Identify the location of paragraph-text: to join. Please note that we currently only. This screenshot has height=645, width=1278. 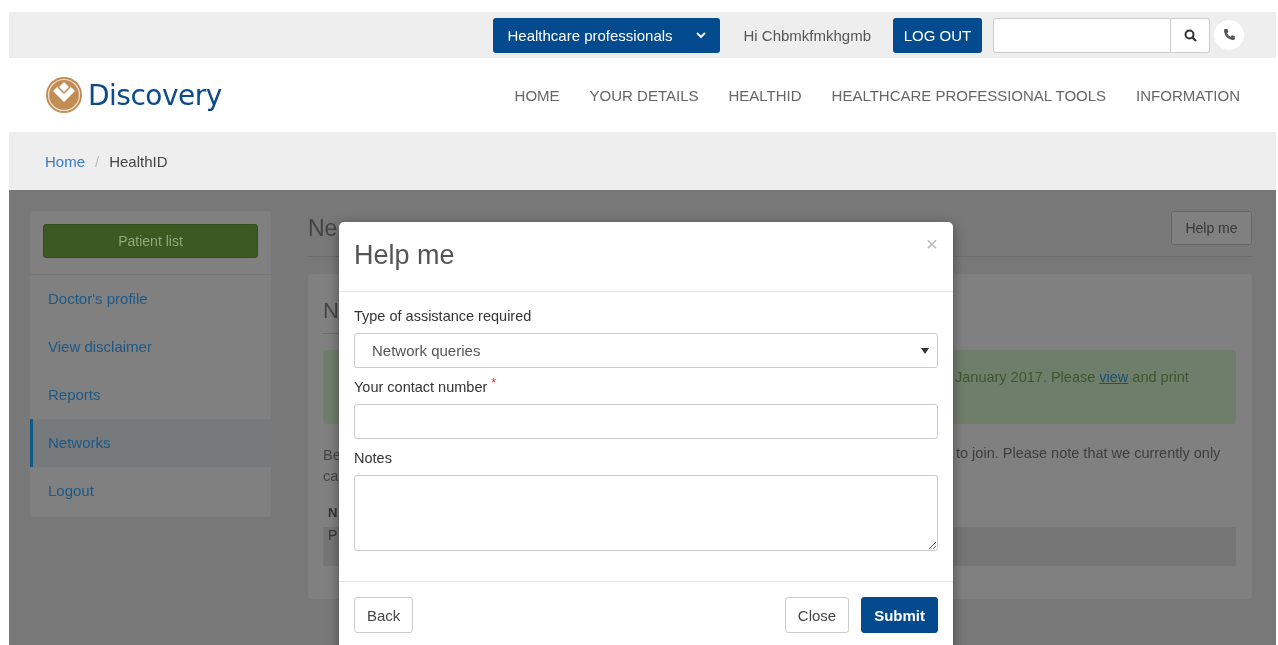
(1088, 454).